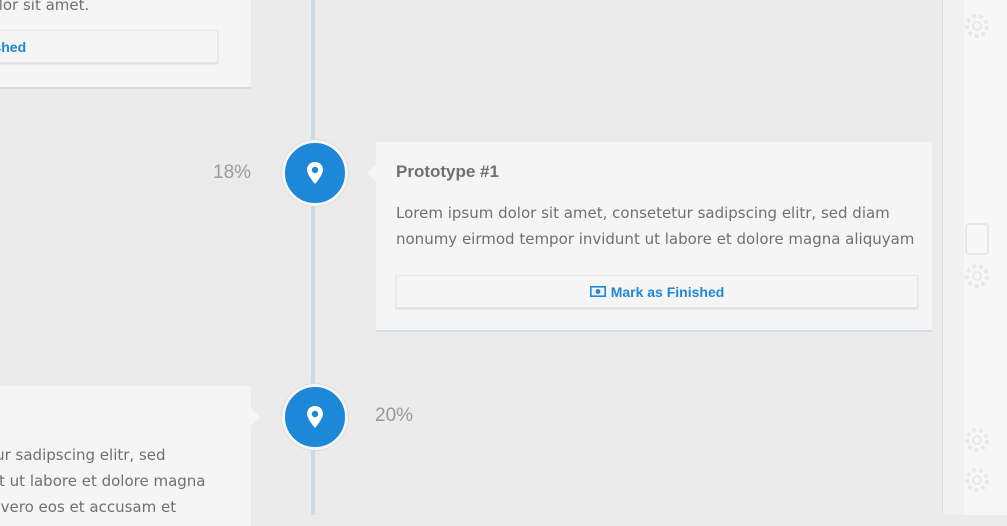 This screenshot has width=1007, height=526. What do you see at coordinates (45, 7) in the screenshot?
I see `card-body-fragment: dolor sit amet.` at bounding box center [45, 7].